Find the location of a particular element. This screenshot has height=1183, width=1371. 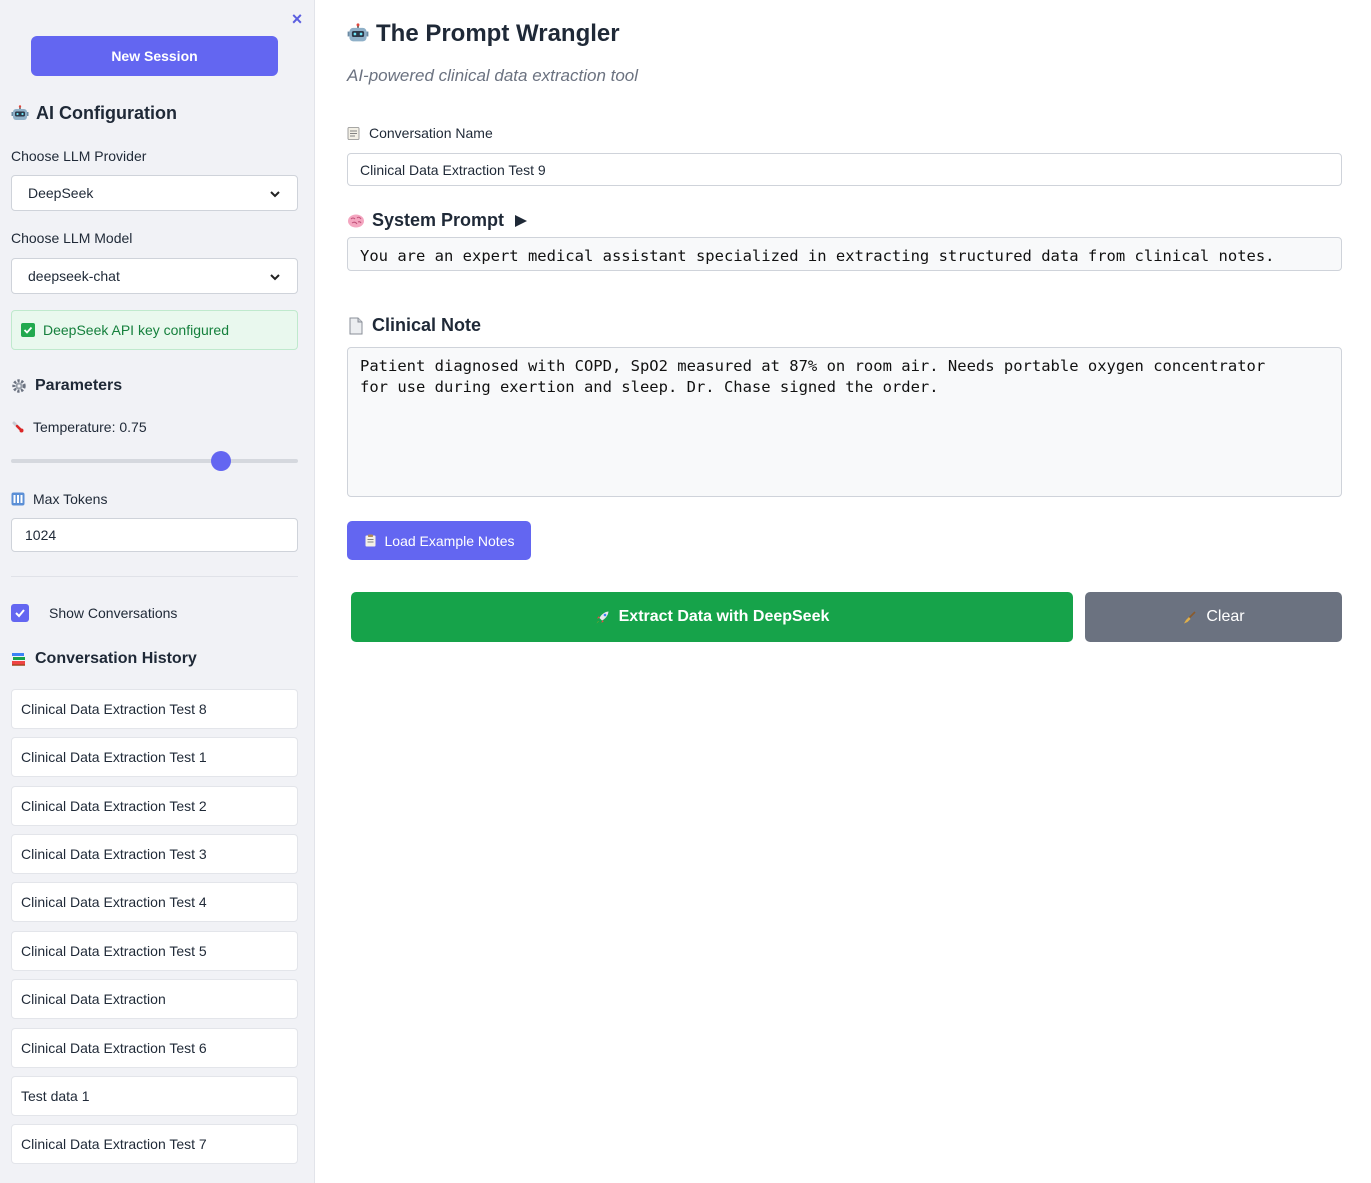

page-subtitle: AI-powered clinical data extraction tool is located at coordinates (493, 75).